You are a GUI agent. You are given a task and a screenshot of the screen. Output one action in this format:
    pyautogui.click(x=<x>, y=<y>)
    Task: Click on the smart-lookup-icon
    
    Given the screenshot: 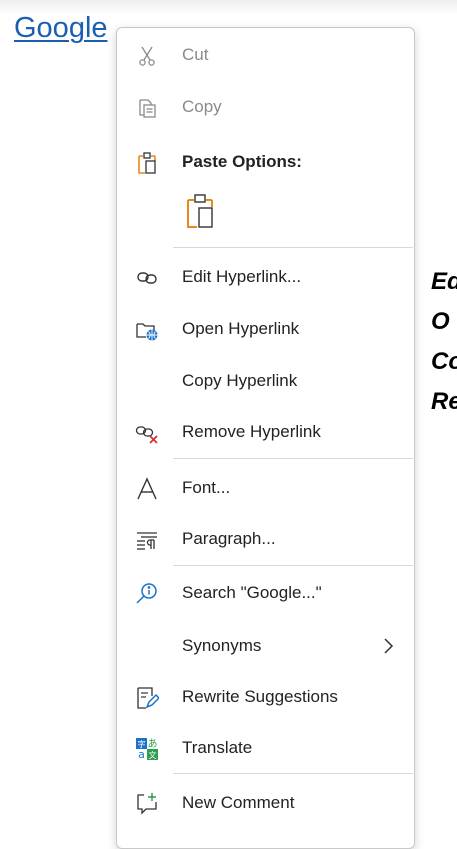 What is the action you would take?
    pyautogui.click(x=147, y=594)
    